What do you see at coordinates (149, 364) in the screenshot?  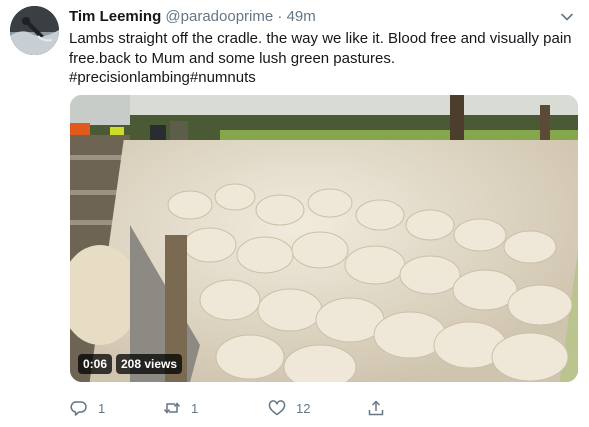 I see `video-views-badge: 208 views` at bounding box center [149, 364].